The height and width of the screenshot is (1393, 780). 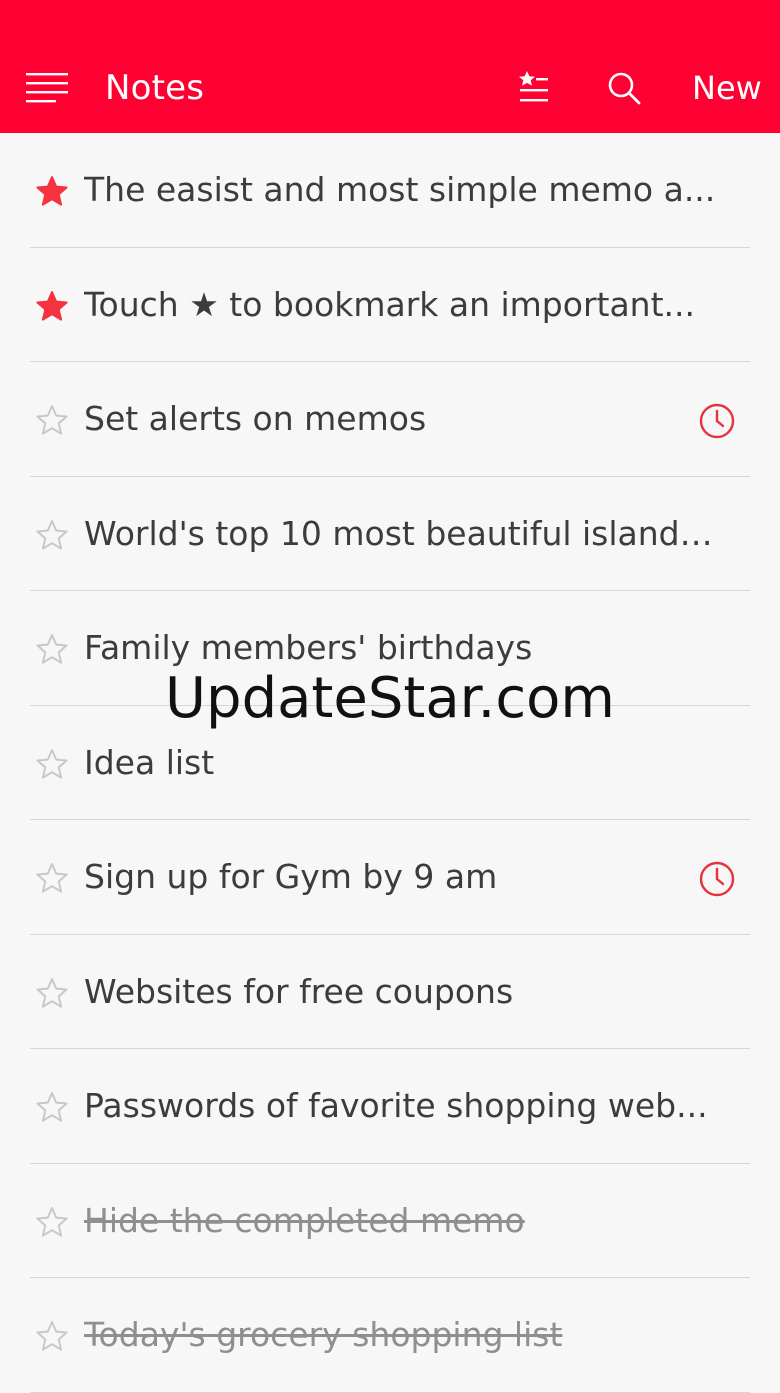 What do you see at coordinates (149, 762) in the screenshot?
I see `note-title: Idea list` at bounding box center [149, 762].